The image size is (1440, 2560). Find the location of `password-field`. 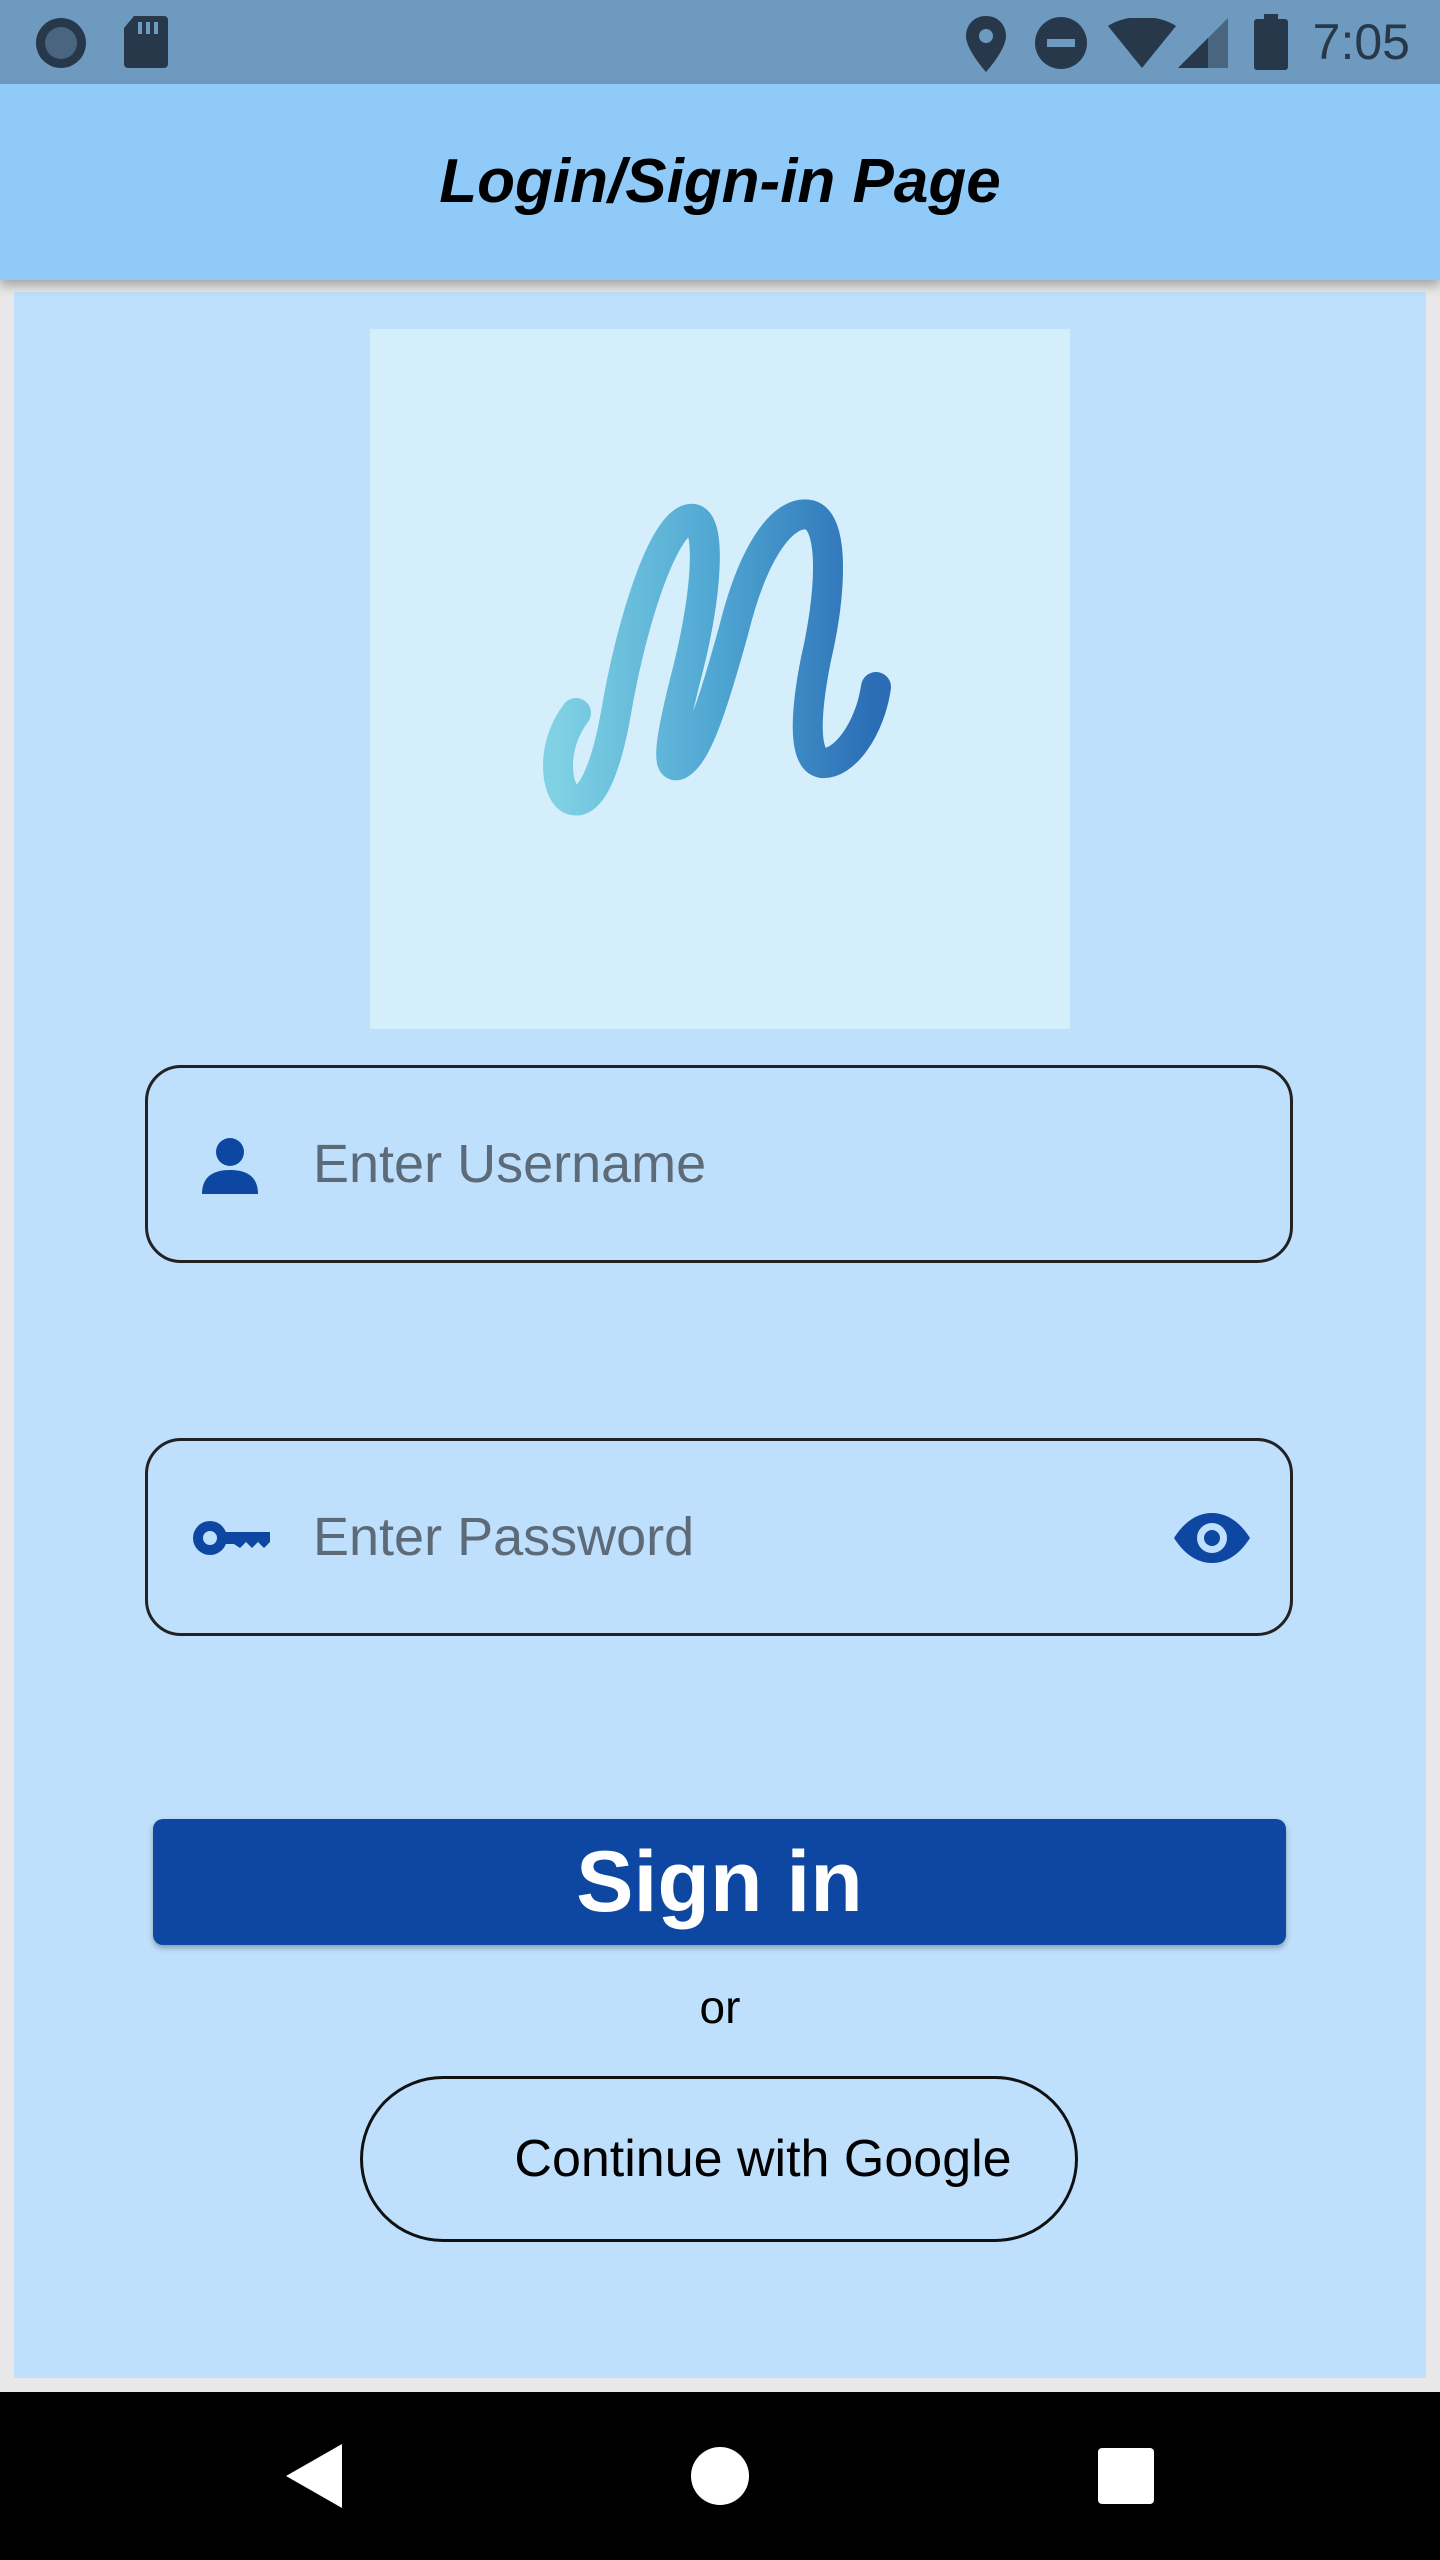

password-field is located at coordinates (719, 1537).